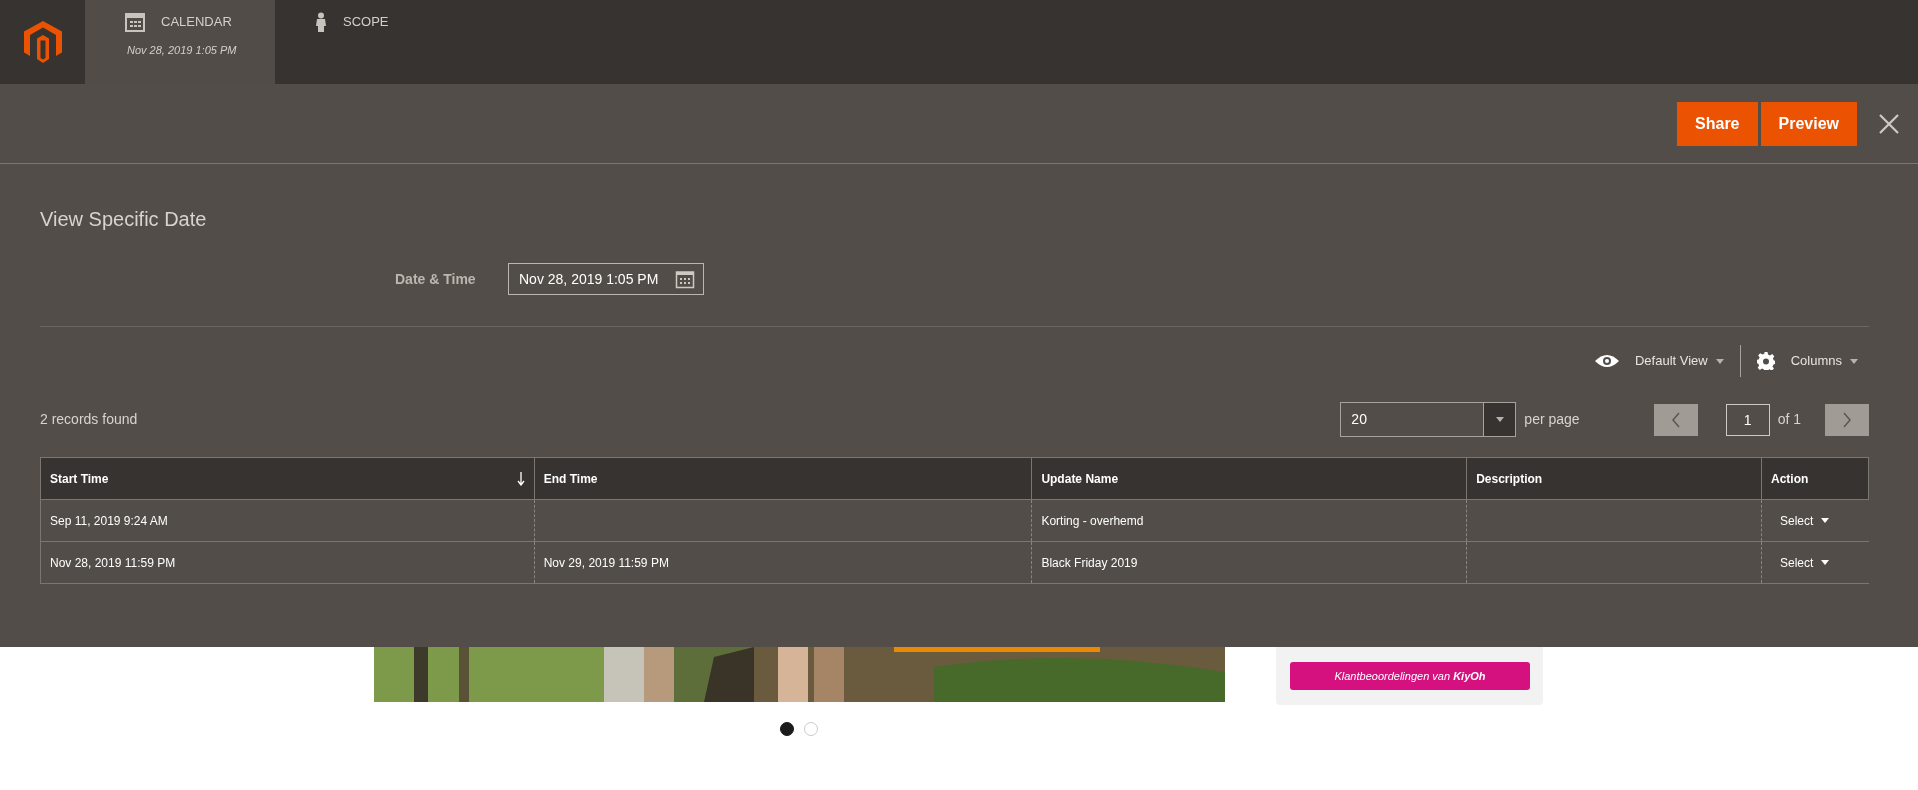 This screenshot has width=1918, height=790. What do you see at coordinates (366, 22) in the screenshot?
I see `tab-label: SCOPE` at bounding box center [366, 22].